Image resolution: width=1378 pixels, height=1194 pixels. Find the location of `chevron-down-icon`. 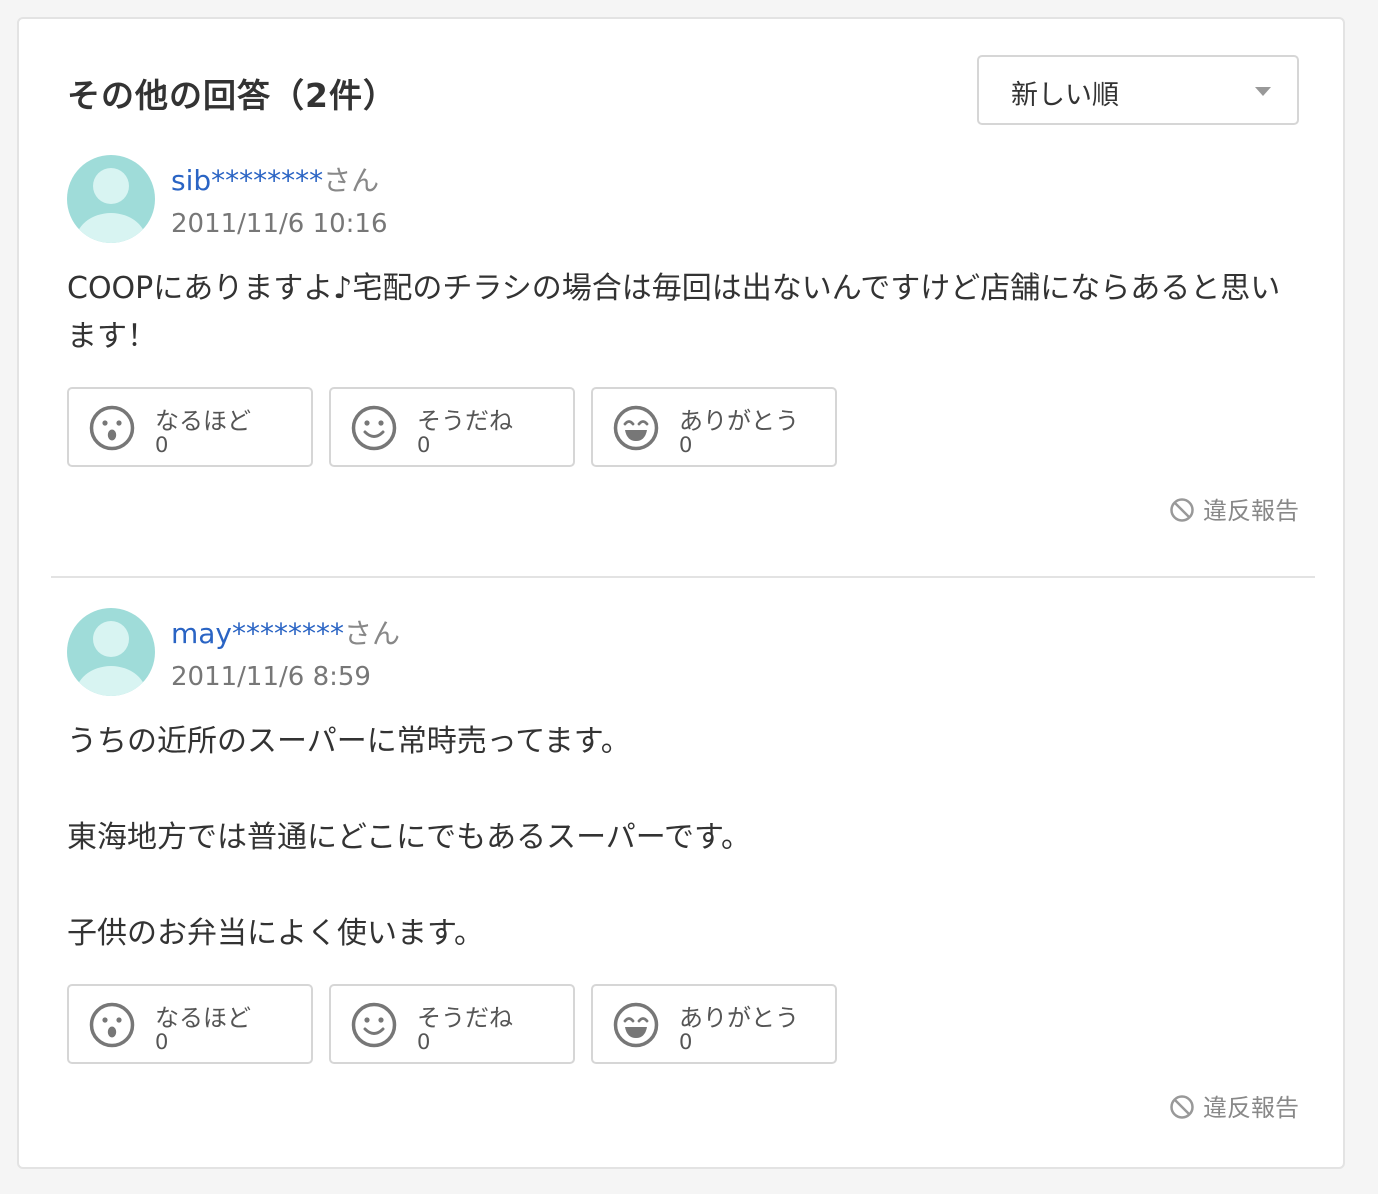

chevron-down-icon is located at coordinates (1263, 91).